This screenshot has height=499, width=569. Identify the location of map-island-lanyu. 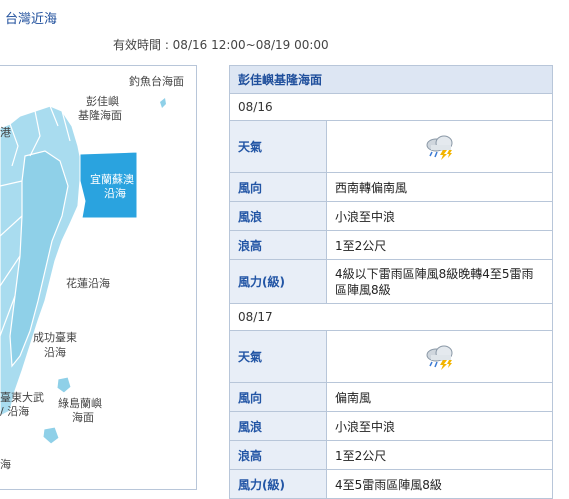
(51, 435).